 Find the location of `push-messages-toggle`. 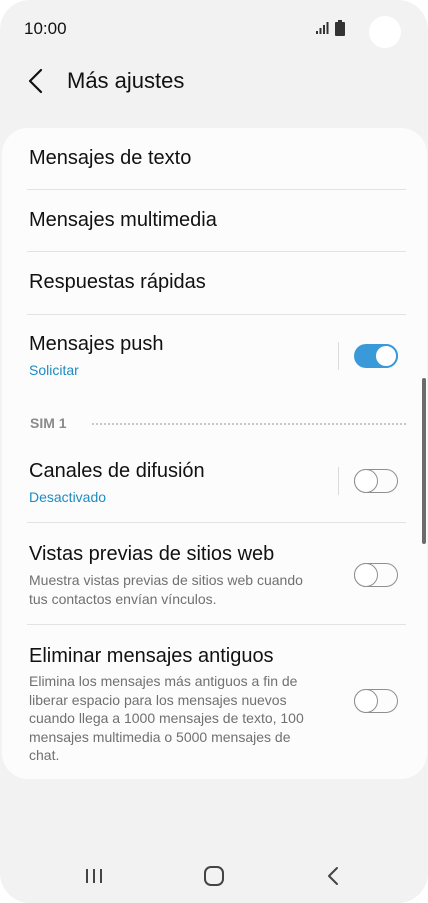

push-messages-toggle is located at coordinates (376, 356).